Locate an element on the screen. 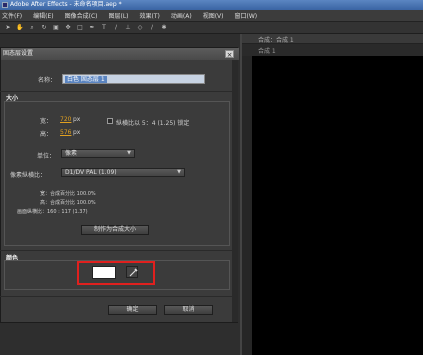  eraser-tool-icon: ◇ is located at coordinates (140, 28).